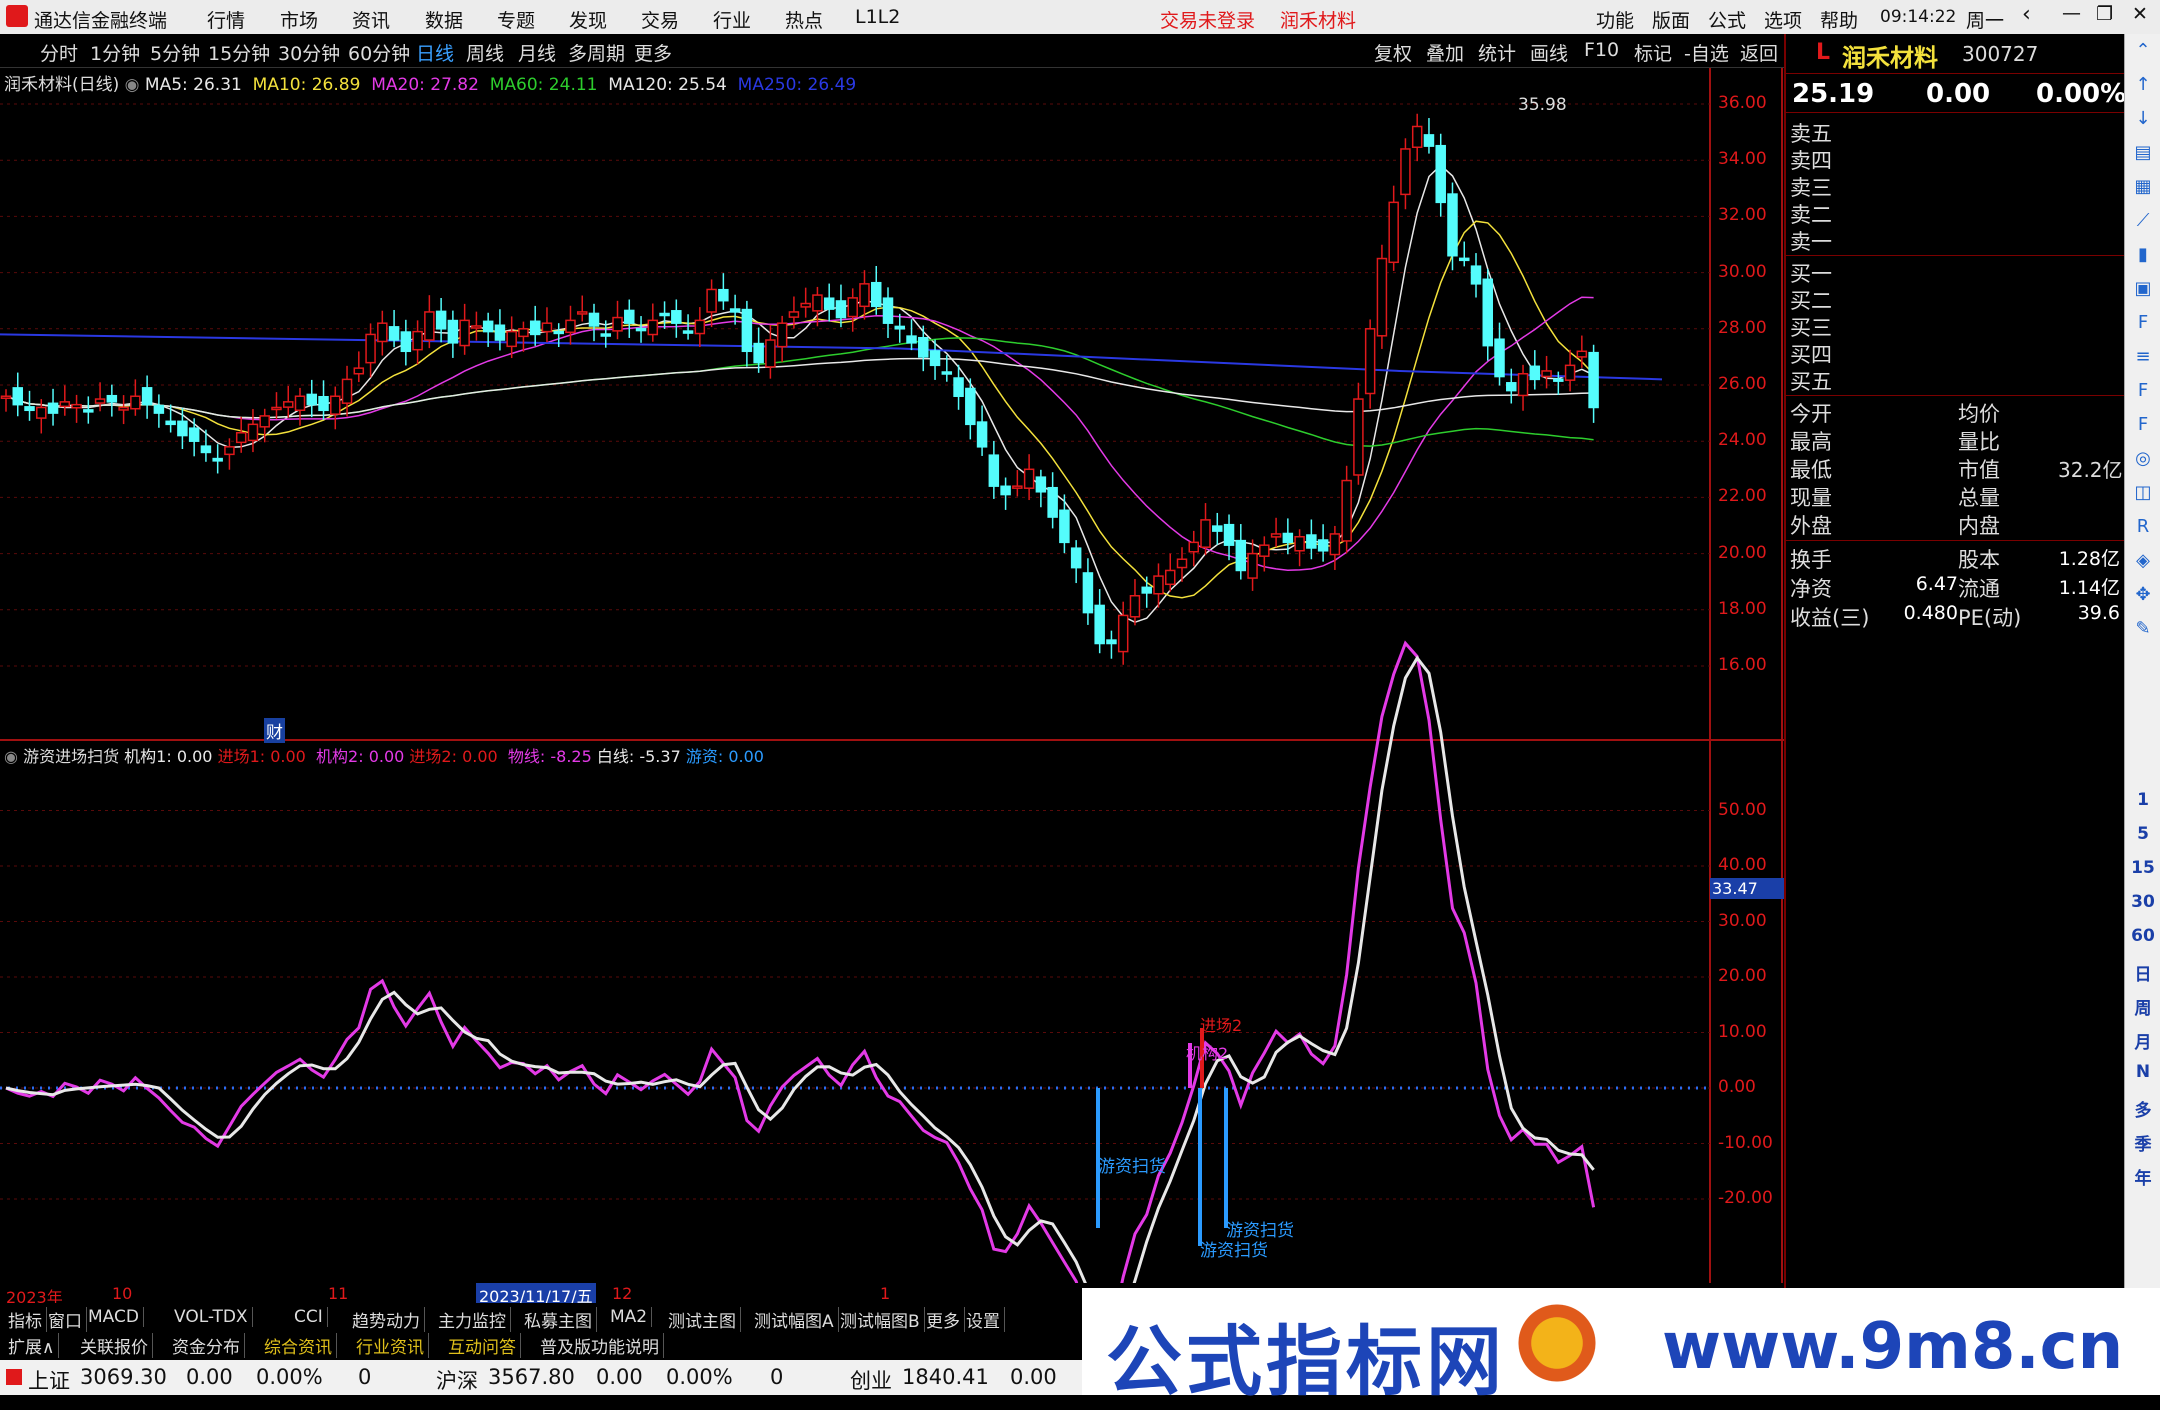  Describe the element at coordinates (298, 1345) in the screenshot. I see `ext-tab-3: 综合资讯` at that location.